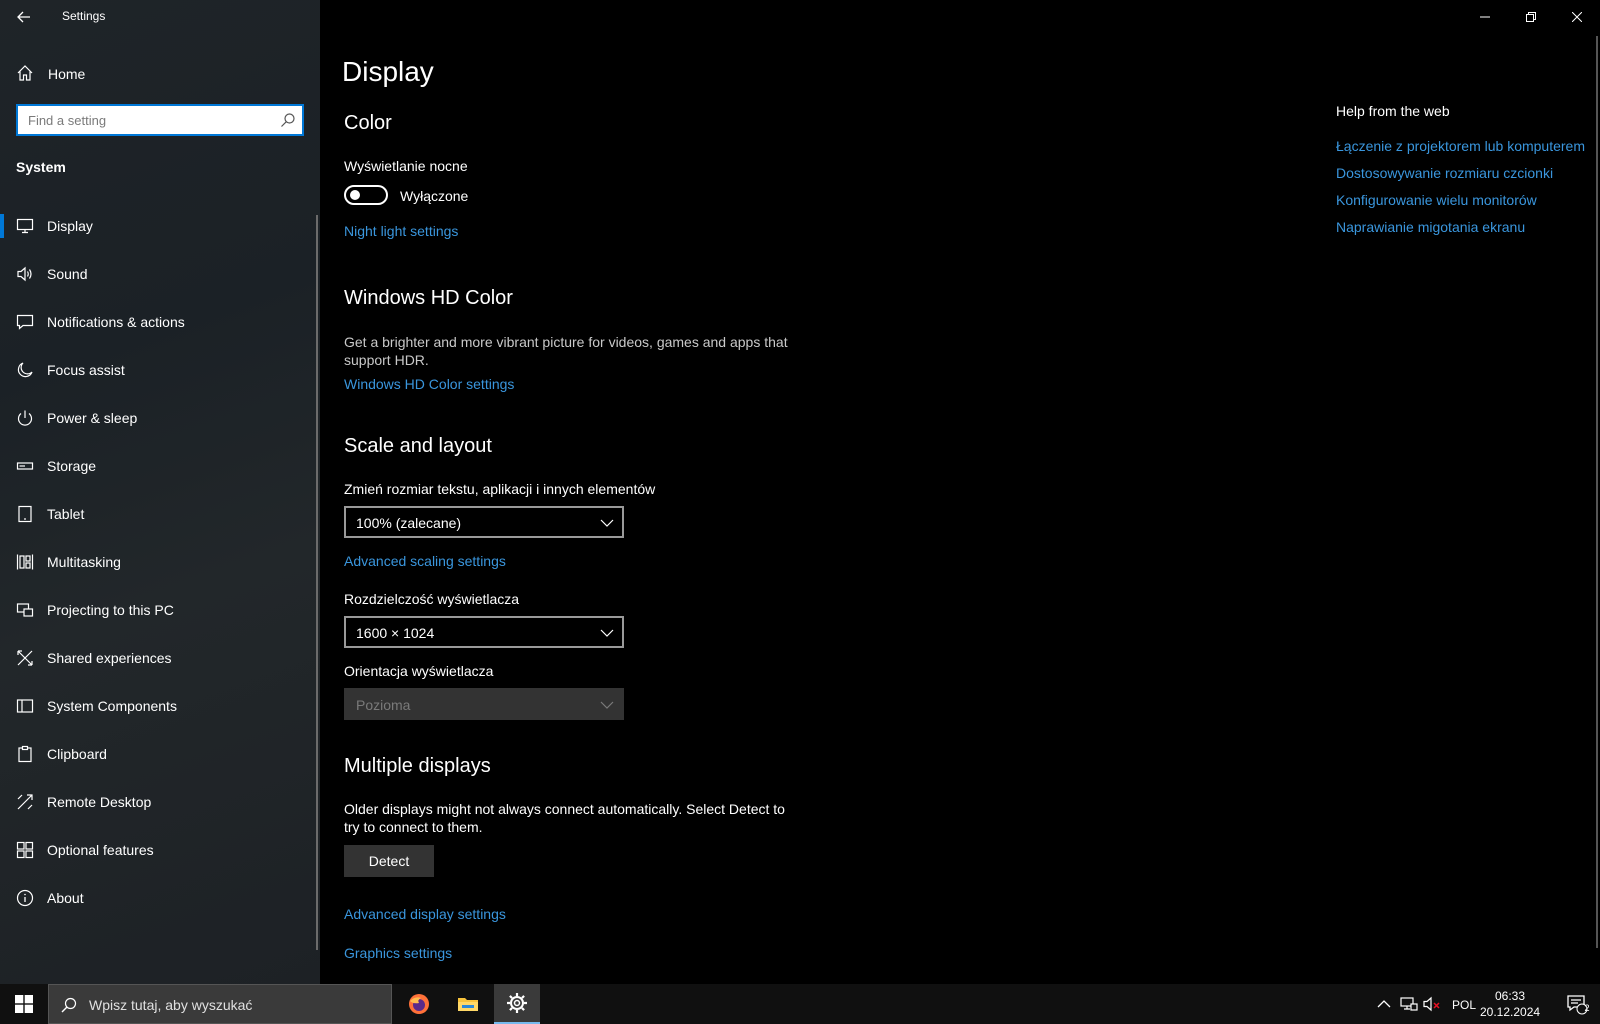 This screenshot has height=1024, width=1600. Describe the element at coordinates (25, 754) in the screenshot. I see `clipboard-icon` at that location.